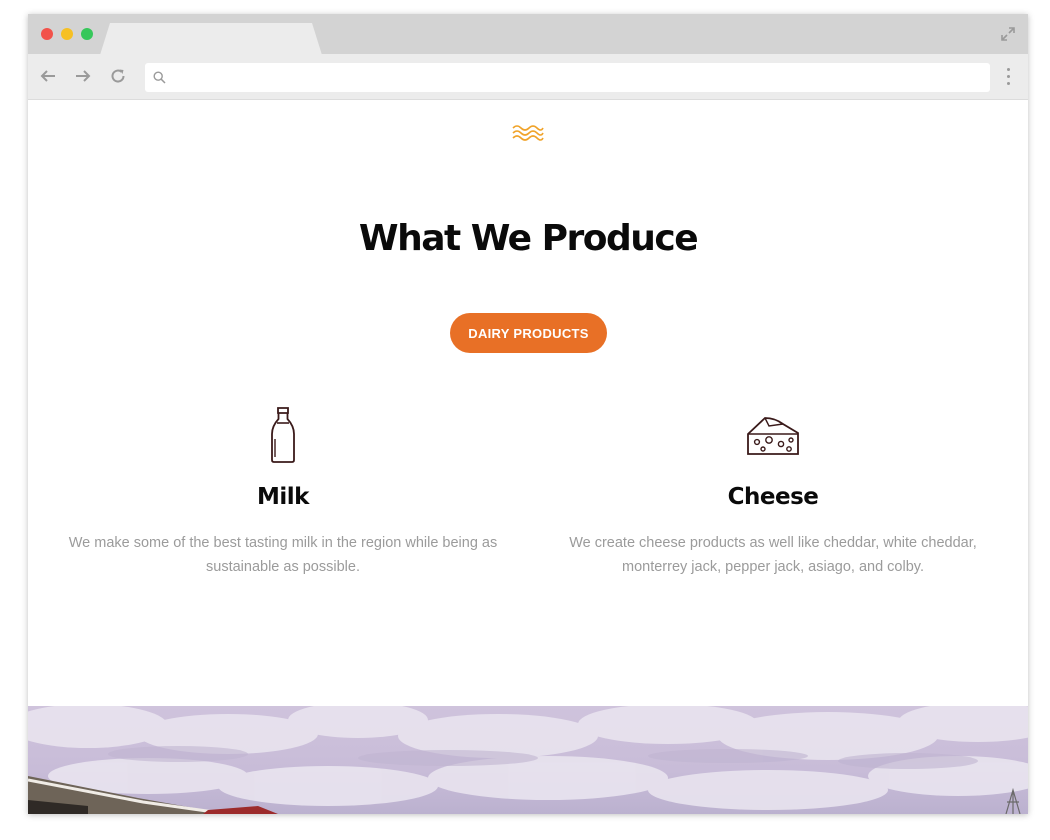 The image size is (1050, 840). Describe the element at coordinates (528, 760) in the screenshot. I see `farm-sky-photo` at that location.